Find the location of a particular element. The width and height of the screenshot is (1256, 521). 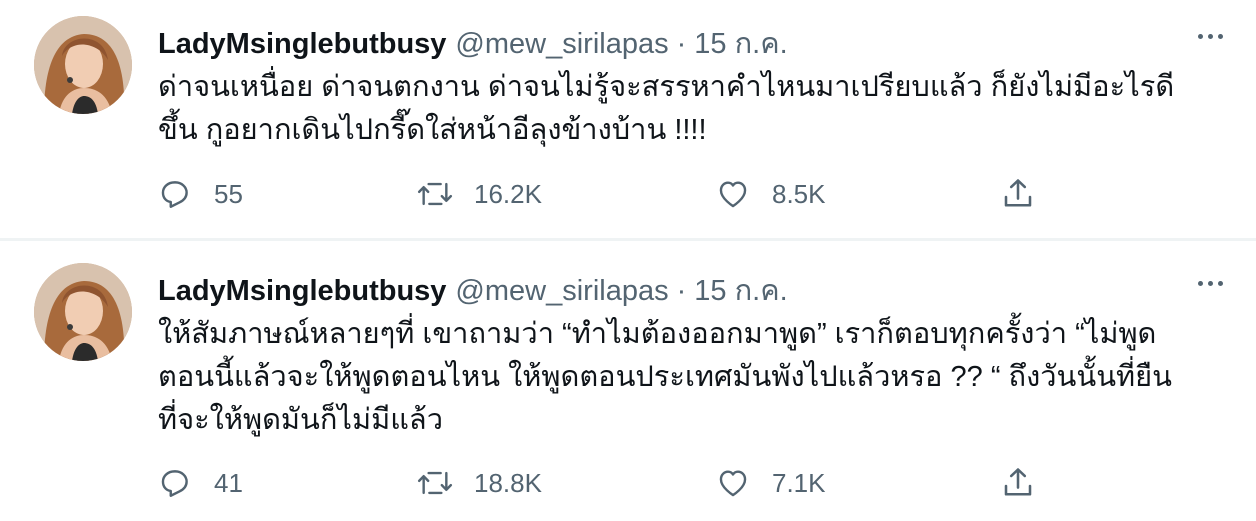

like-count: 7.1K is located at coordinates (799, 482).